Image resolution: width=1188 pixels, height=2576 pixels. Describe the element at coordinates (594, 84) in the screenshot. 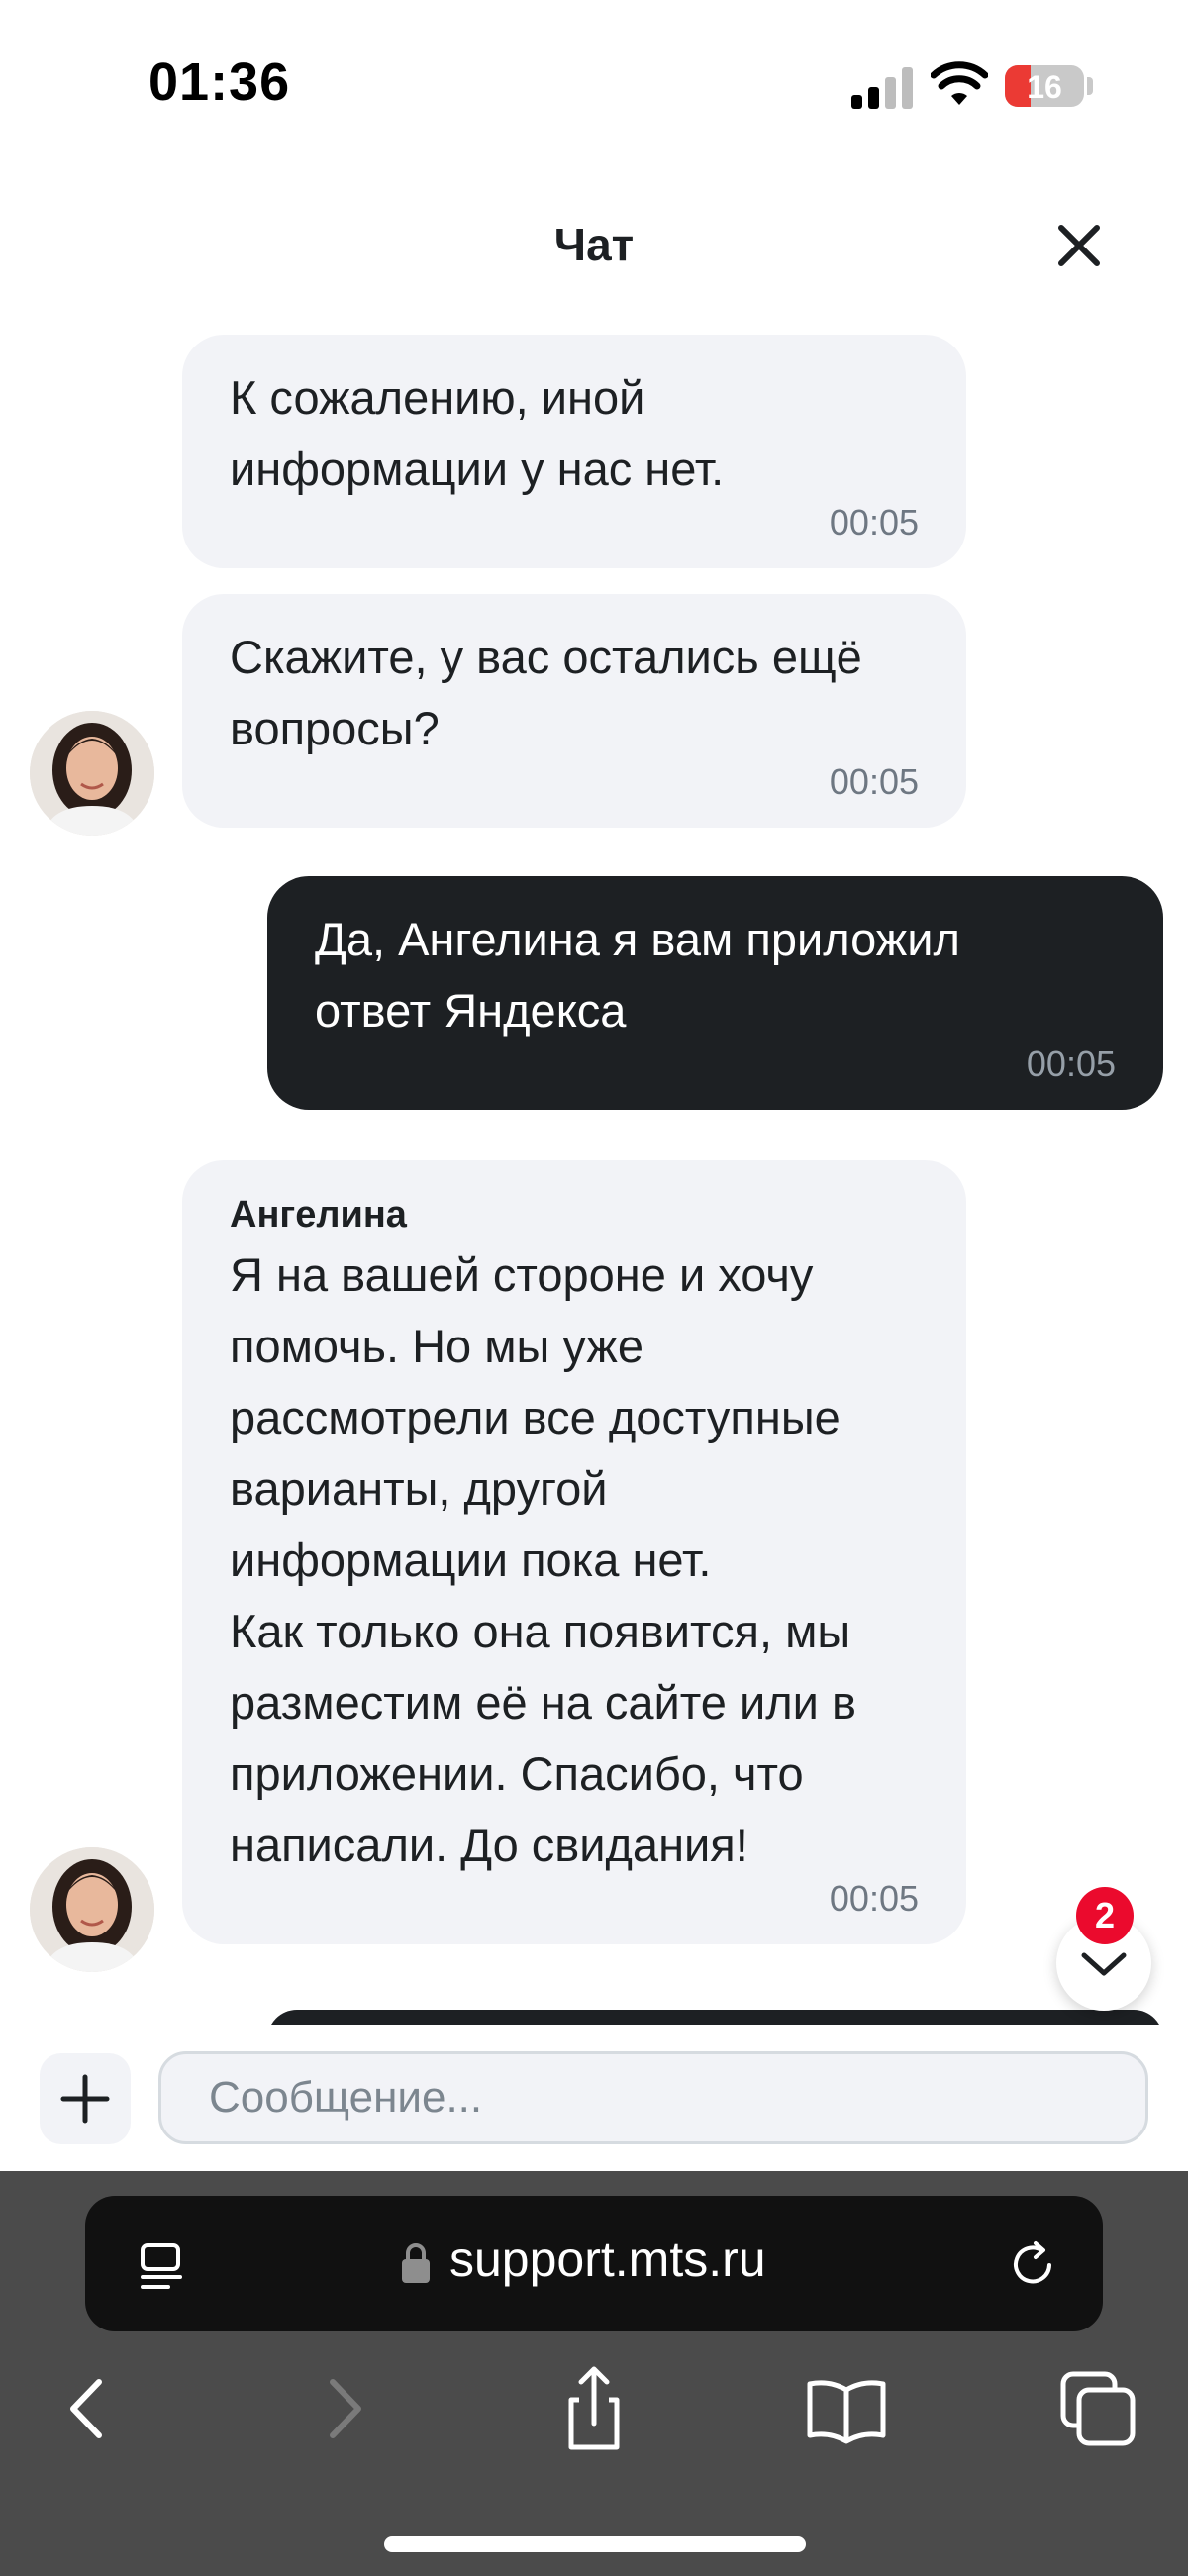

I see `status-bar: 01:36 16` at that location.